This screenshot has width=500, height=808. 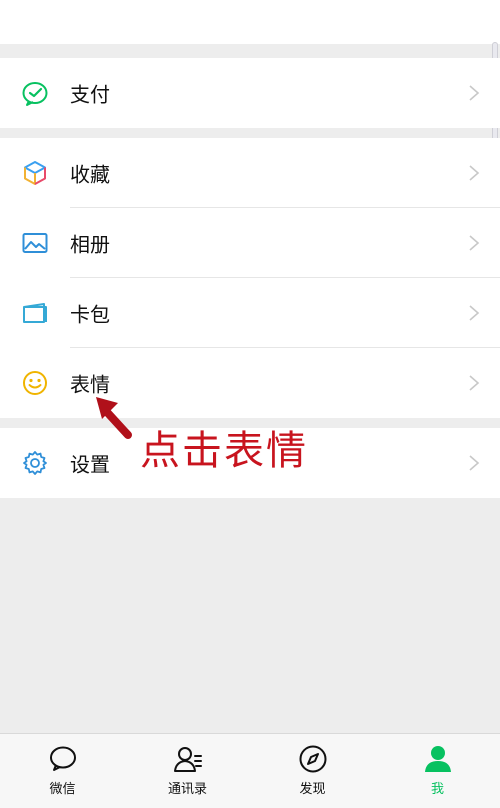 What do you see at coordinates (187, 789) in the screenshot?
I see `tab-label: 通讯录` at bounding box center [187, 789].